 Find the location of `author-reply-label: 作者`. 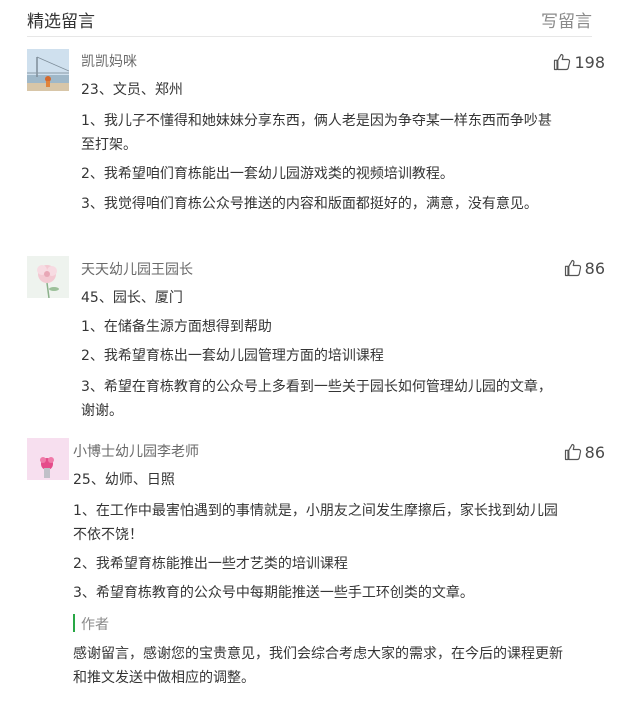

author-reply-label: 作者 is located at coordinates (95, 625).